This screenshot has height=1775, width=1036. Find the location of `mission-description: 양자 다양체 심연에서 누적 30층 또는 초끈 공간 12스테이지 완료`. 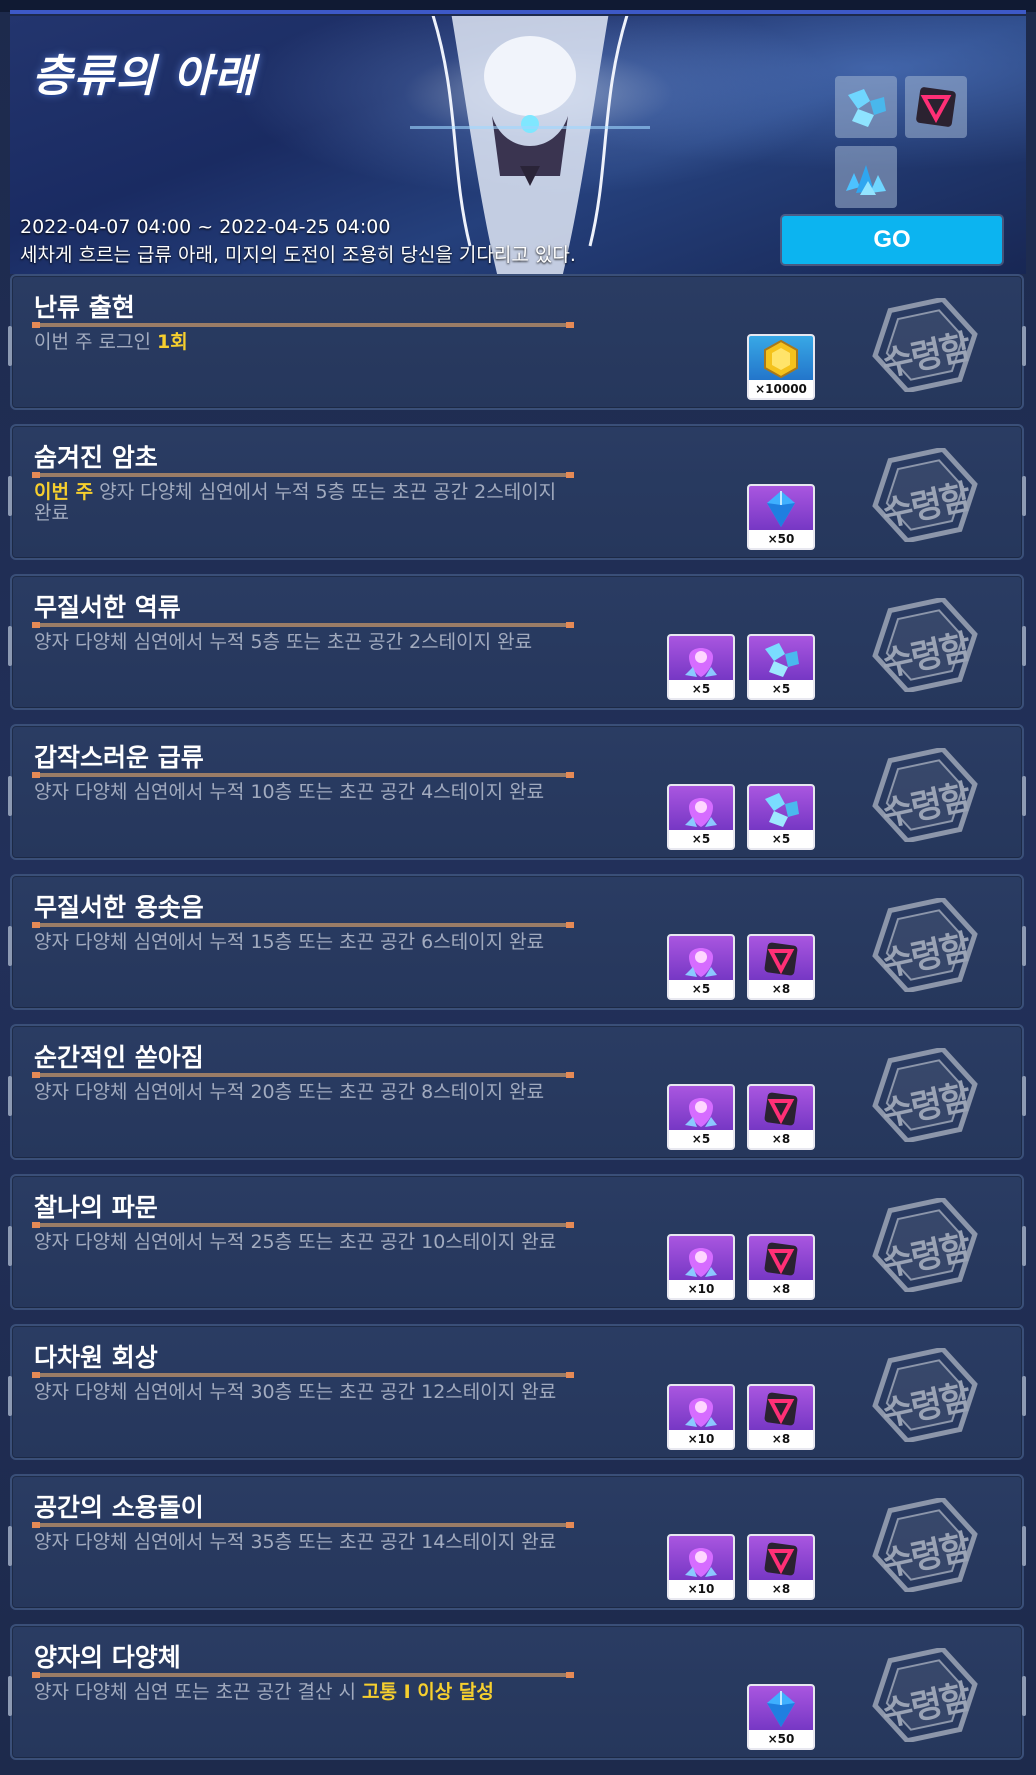

mission-description: 양자 다양체 심연에서 누적 30층 또는 초끈 공간 12스테이지 완료 is located at coordinates (304, 1392).